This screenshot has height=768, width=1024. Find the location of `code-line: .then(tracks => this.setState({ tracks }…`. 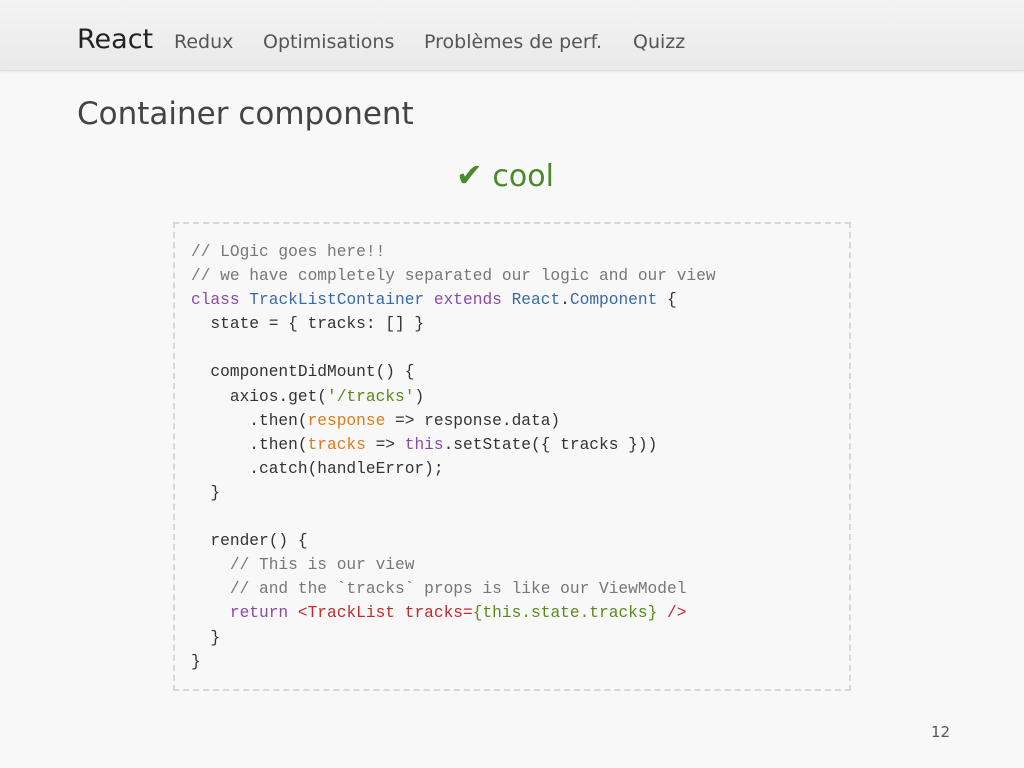

code-line: .then(tracks => this.setState({ tracks }… is located at coordinates (453, 445).